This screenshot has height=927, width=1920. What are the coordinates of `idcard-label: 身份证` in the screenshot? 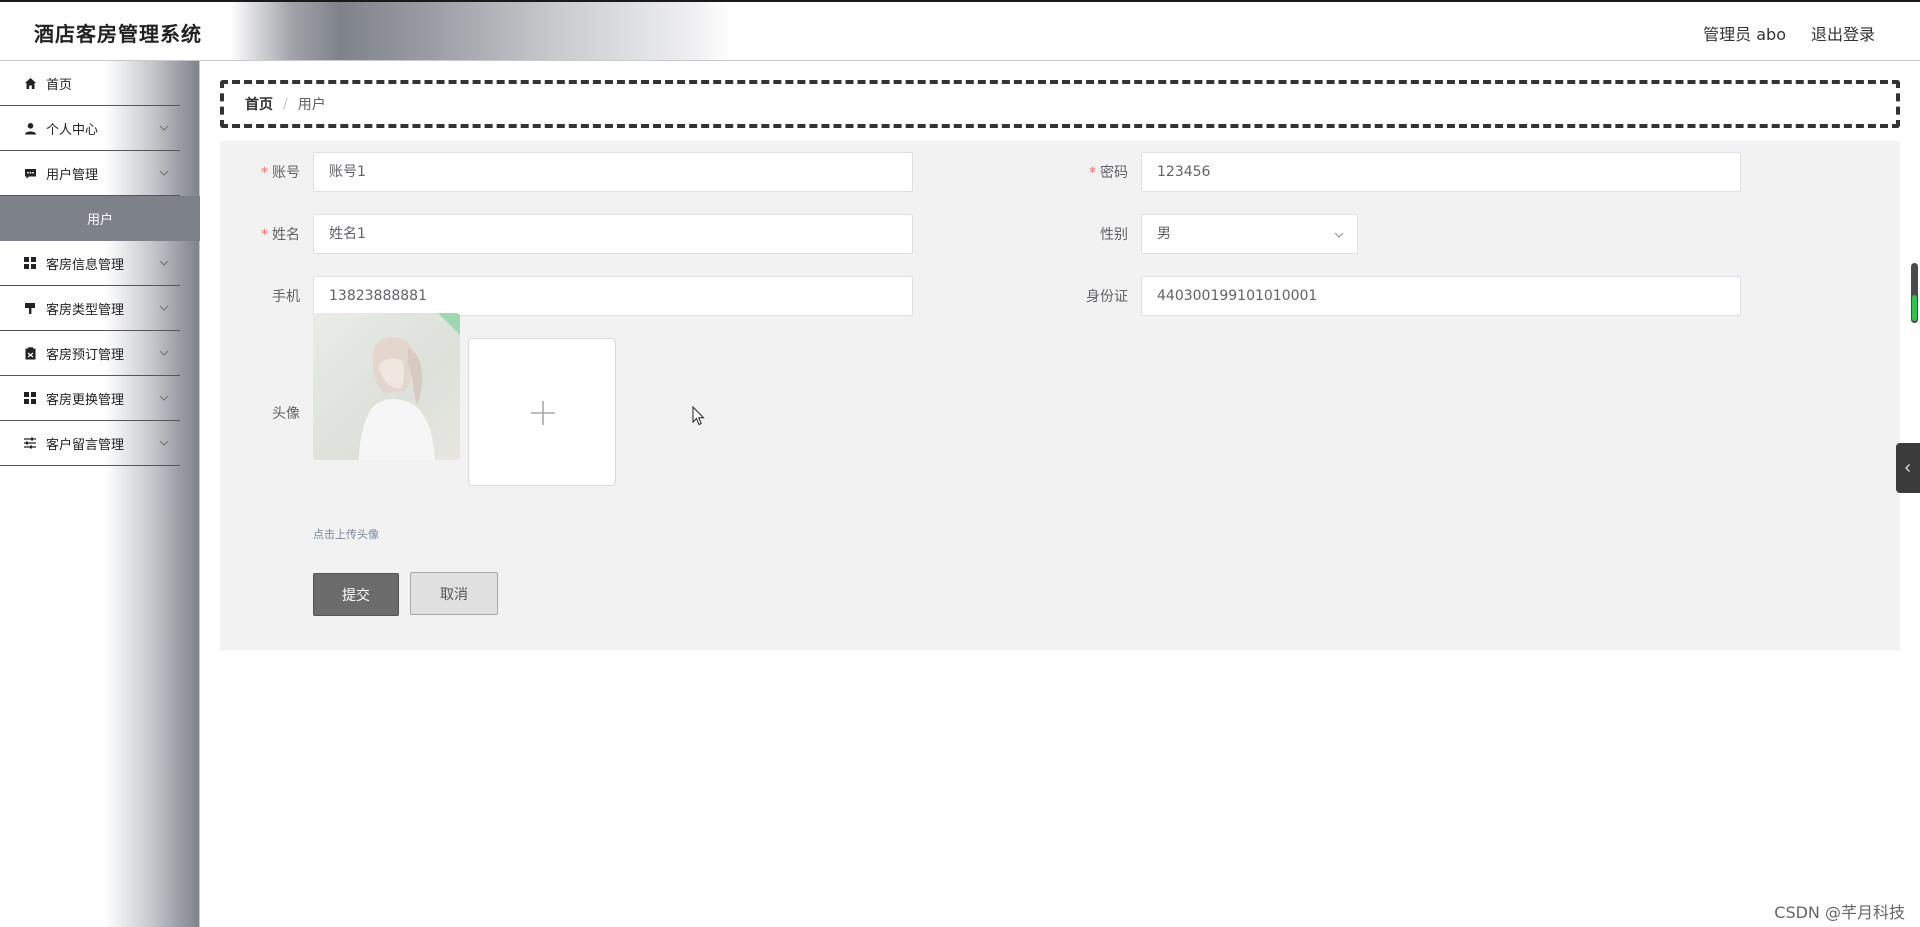 It's located at (1107, 297).